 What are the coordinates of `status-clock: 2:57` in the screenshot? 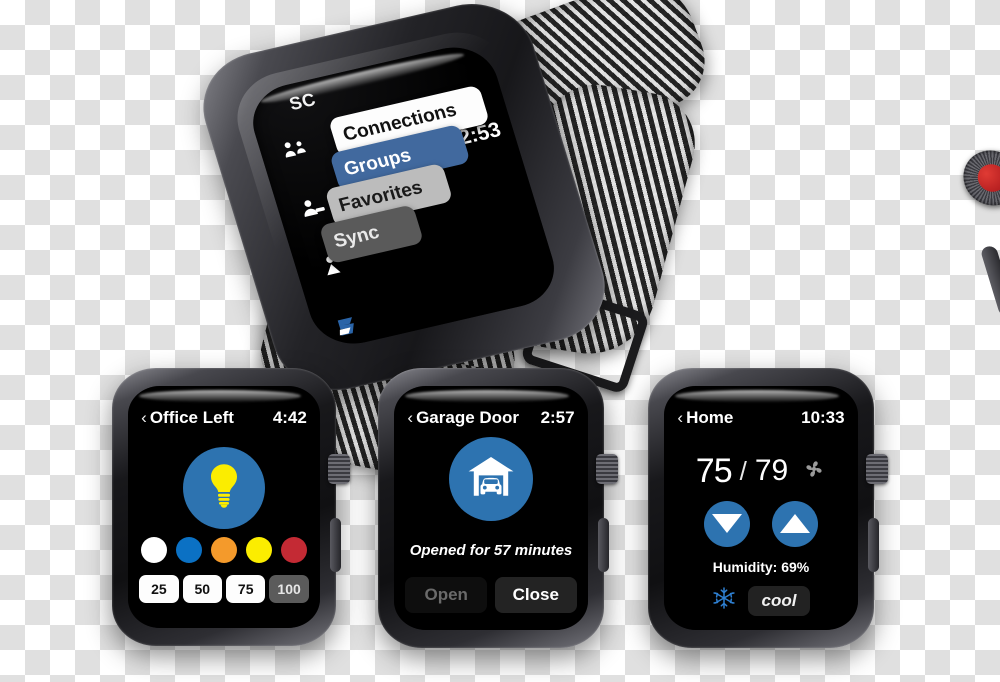 It's located at (557, 417).